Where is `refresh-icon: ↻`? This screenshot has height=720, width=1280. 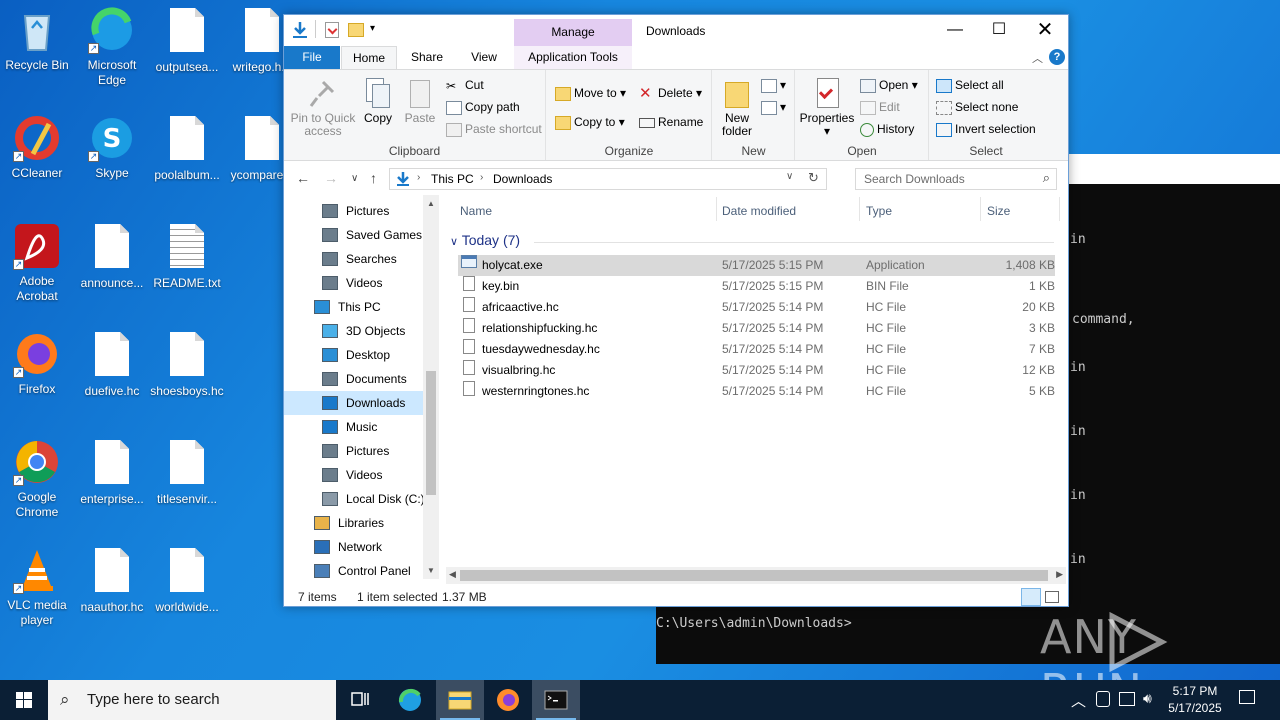 refresh-icon: ↻ is located at coordinates (813, 178).